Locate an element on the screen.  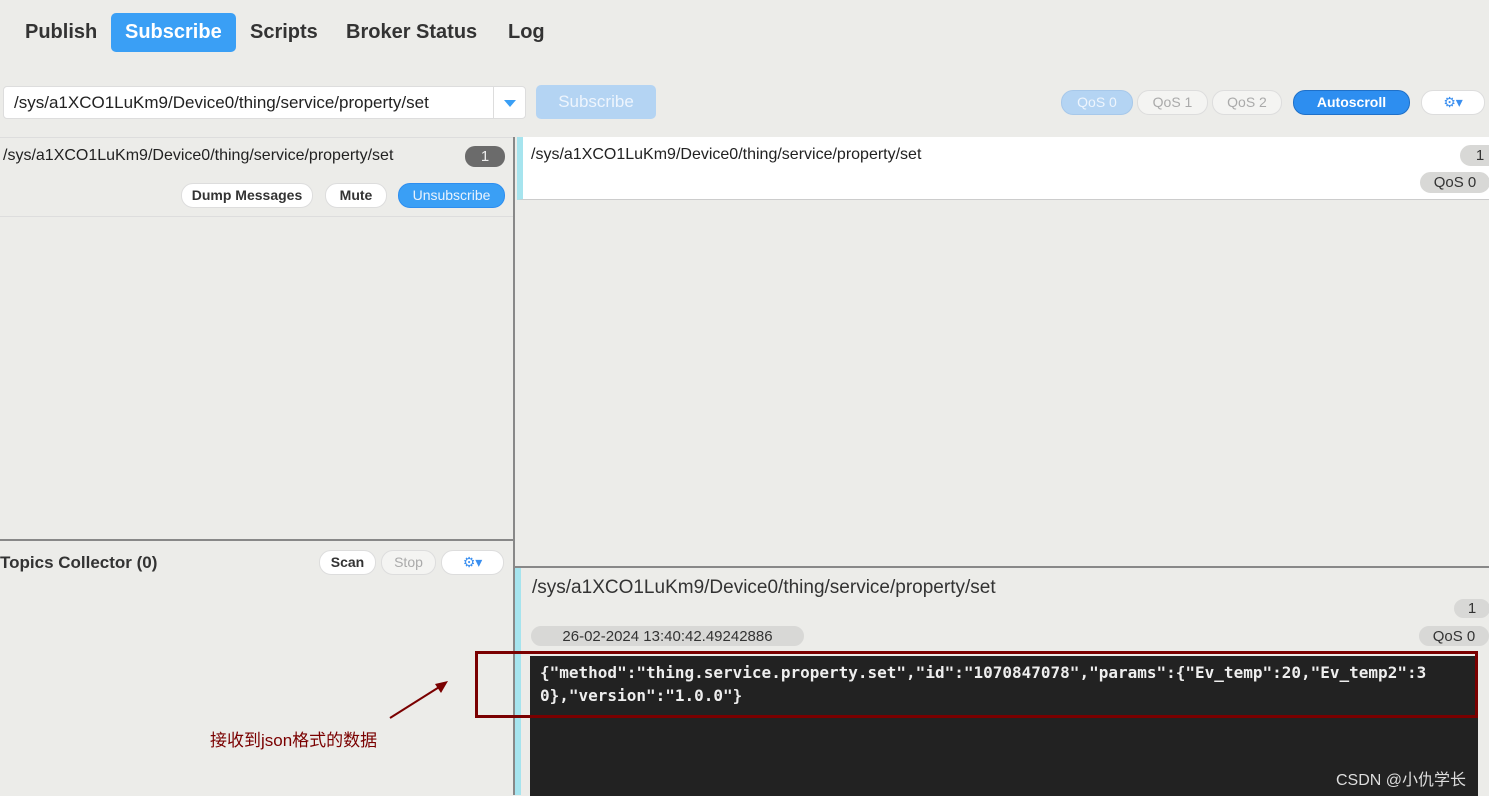
detail-timestamp: 26-02-2024 13:40:42.49242886 is located at coordinates (667, 636).